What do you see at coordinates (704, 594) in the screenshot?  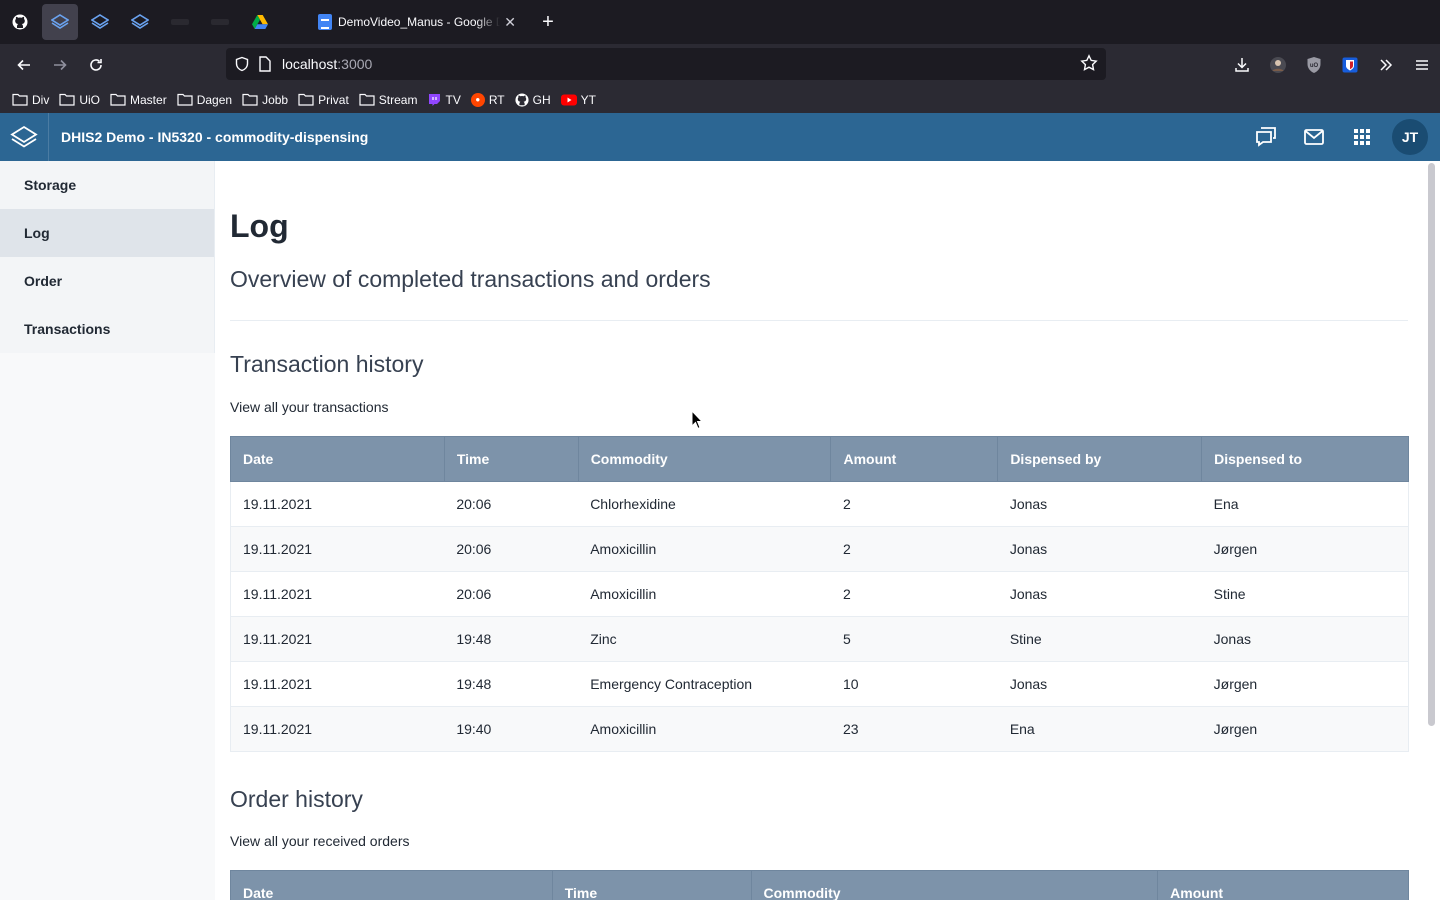 I see `table-cell: Amoxicillin` at bounding box center [704, 594].